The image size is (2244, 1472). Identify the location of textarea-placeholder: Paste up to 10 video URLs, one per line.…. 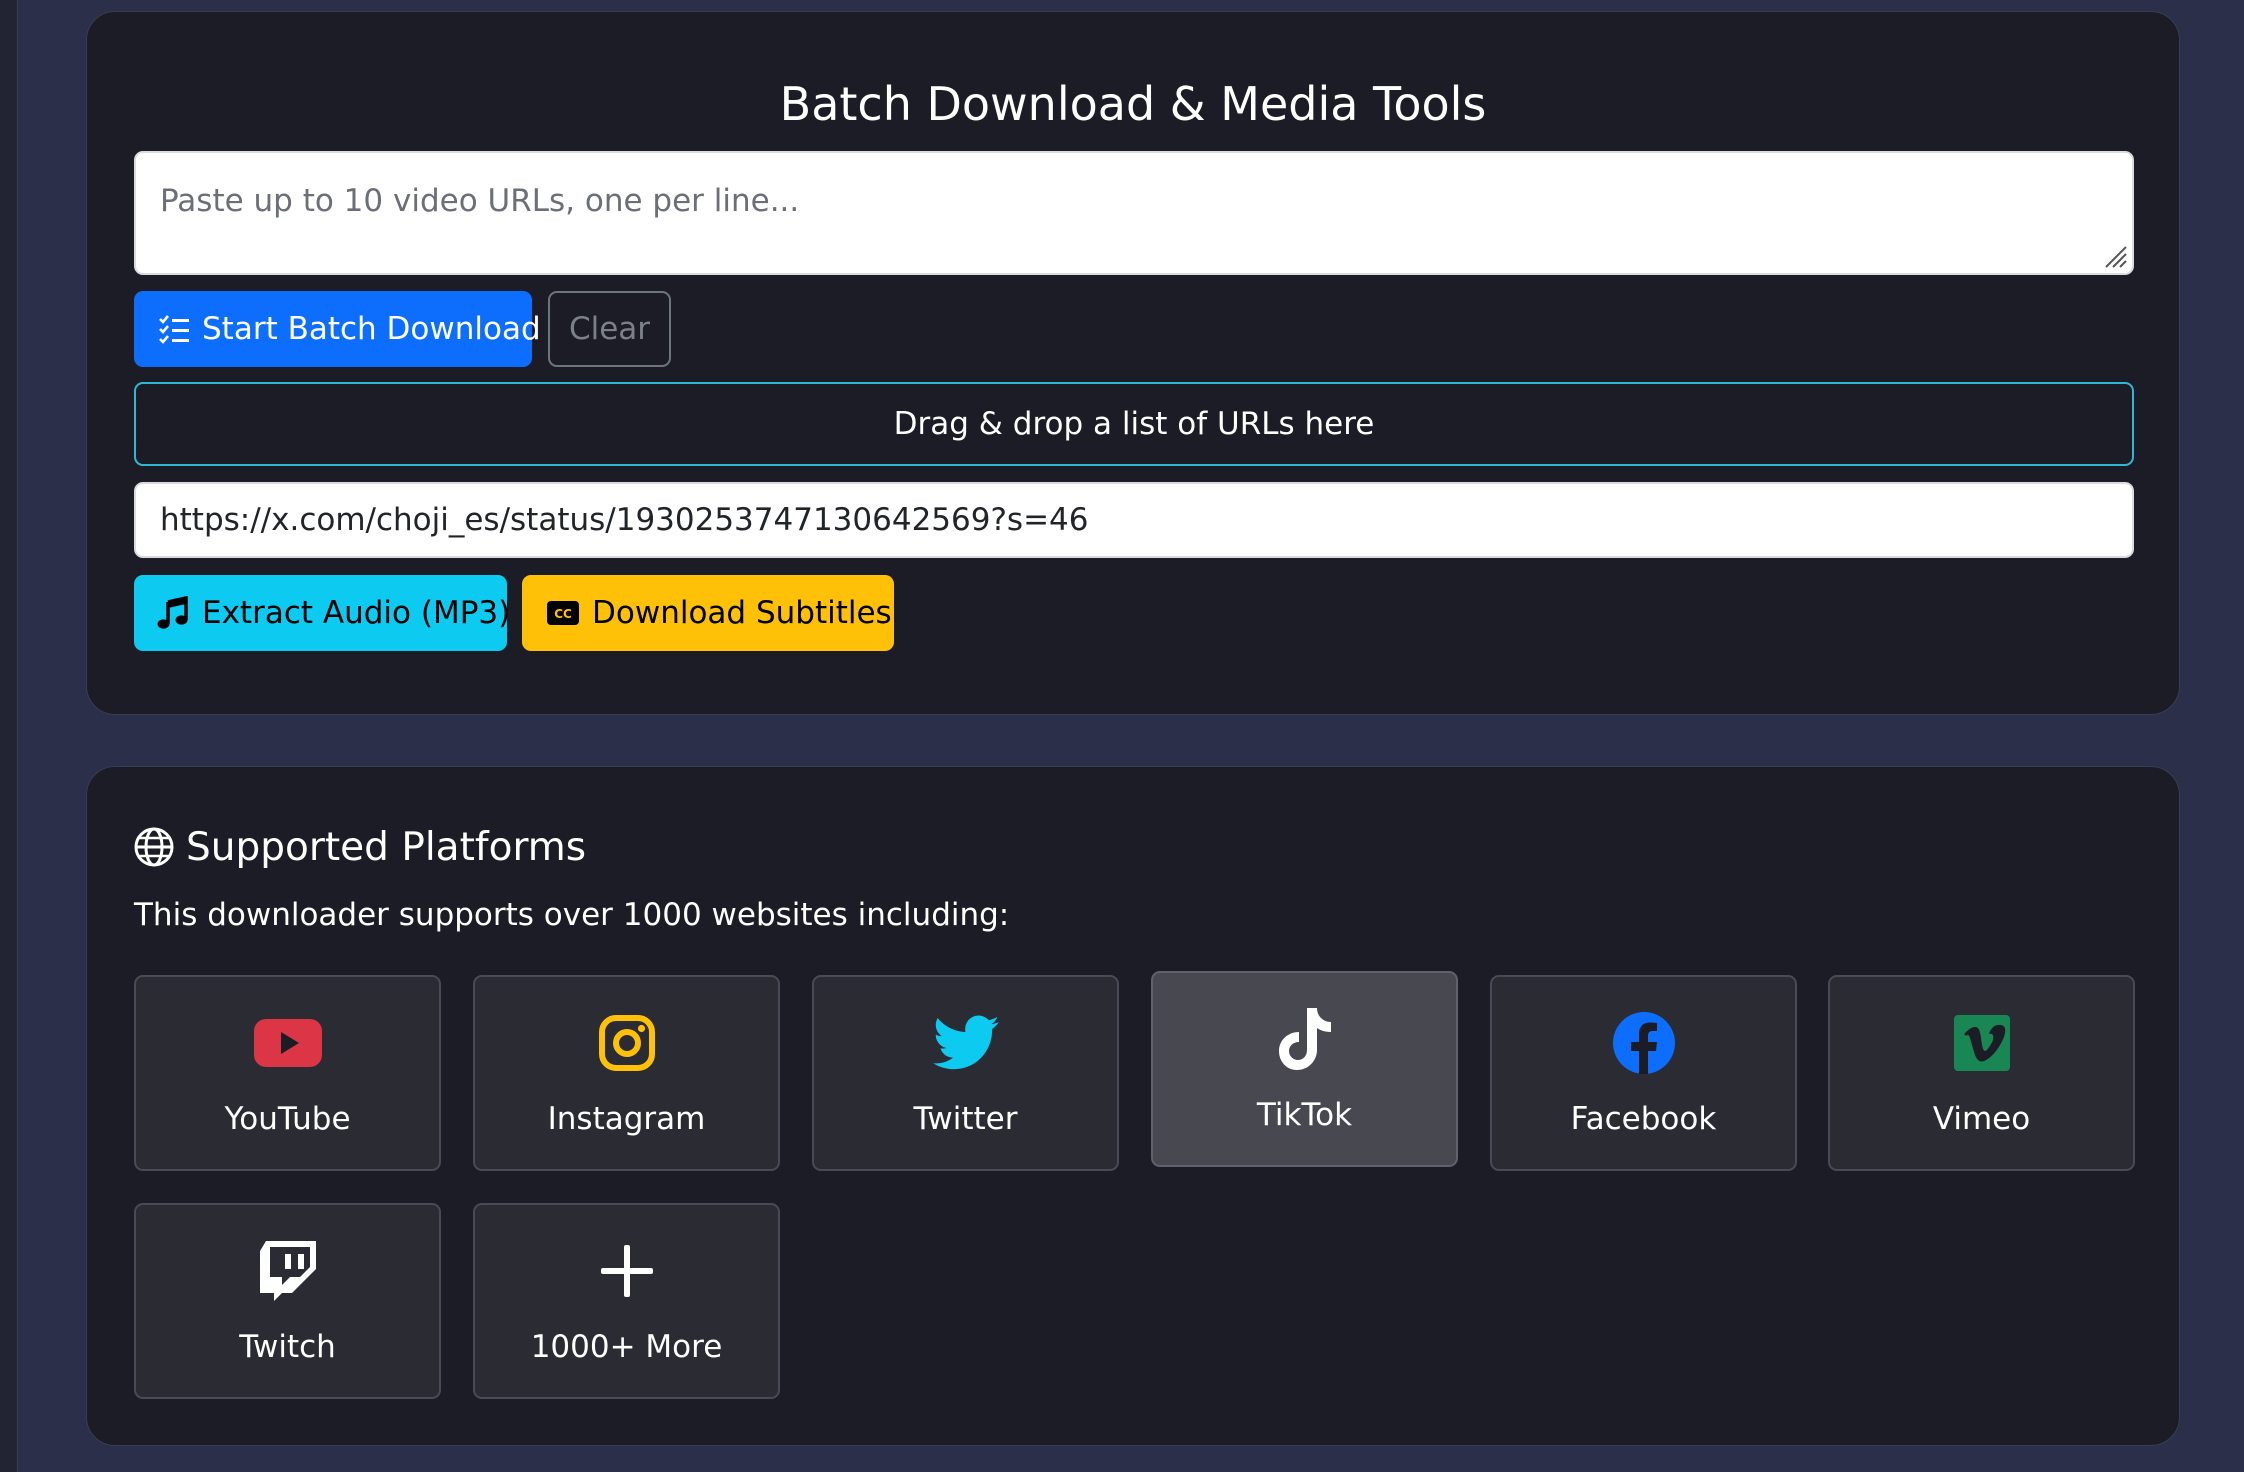
(480, 201).